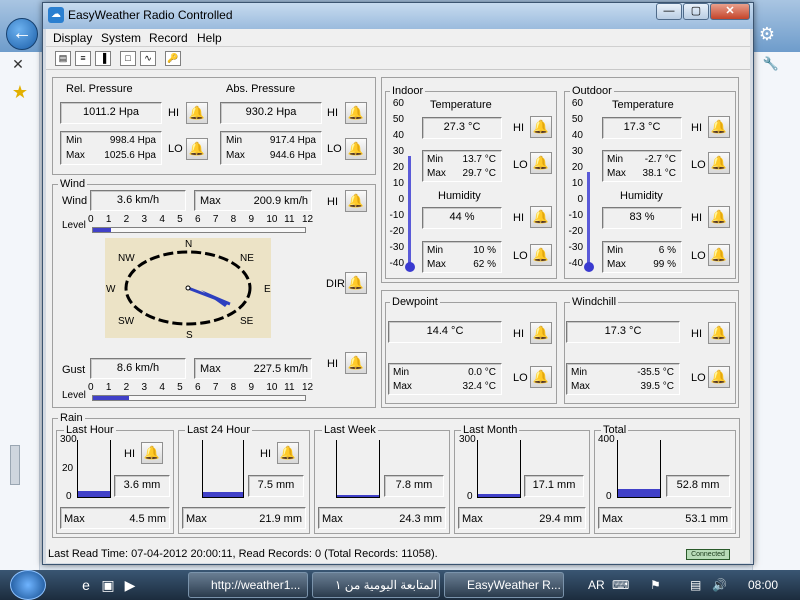 The width and height of the screenshot is (800, 600). I want to click on toolbar-window-icon: □, so click(128, 58).